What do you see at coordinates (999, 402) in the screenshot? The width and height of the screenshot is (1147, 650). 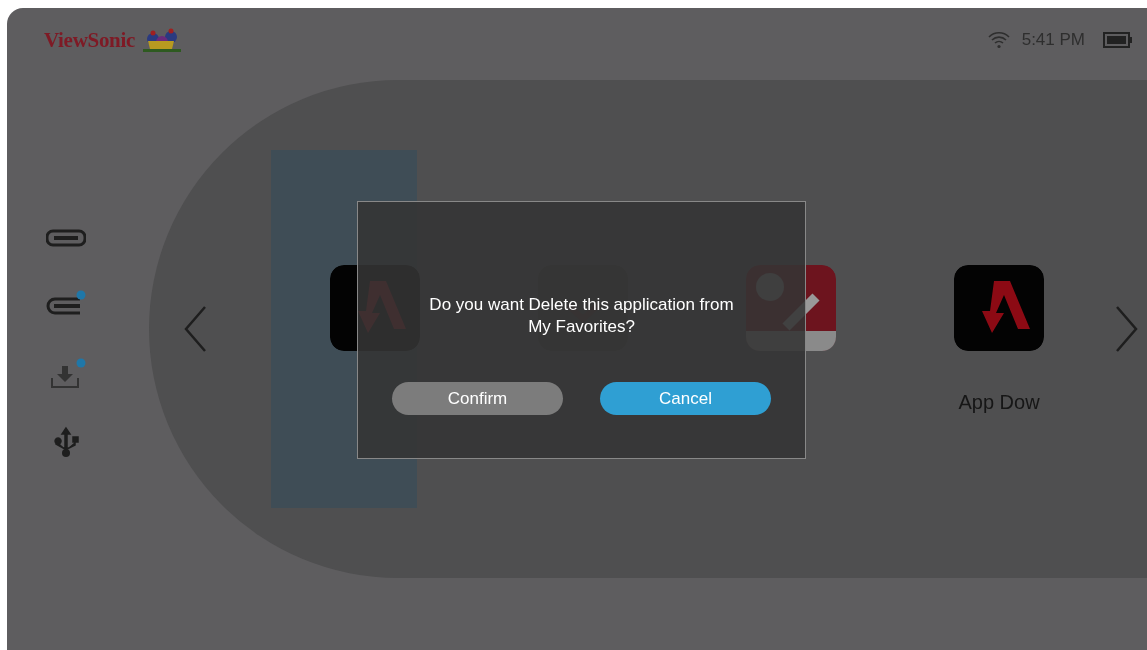 I see `app-label: App Dow` at bounding box center [999, 402].